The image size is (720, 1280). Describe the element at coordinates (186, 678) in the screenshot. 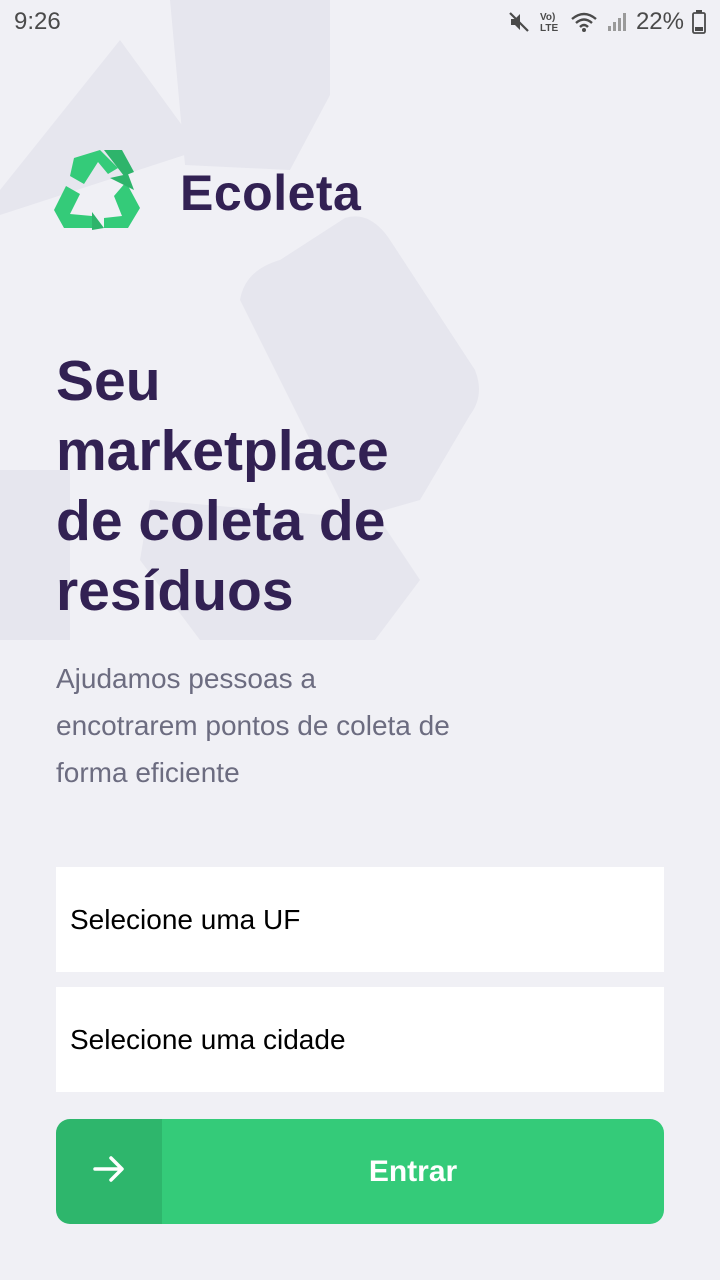

I see `description-line: Ajudamos pessoas a` at that location.